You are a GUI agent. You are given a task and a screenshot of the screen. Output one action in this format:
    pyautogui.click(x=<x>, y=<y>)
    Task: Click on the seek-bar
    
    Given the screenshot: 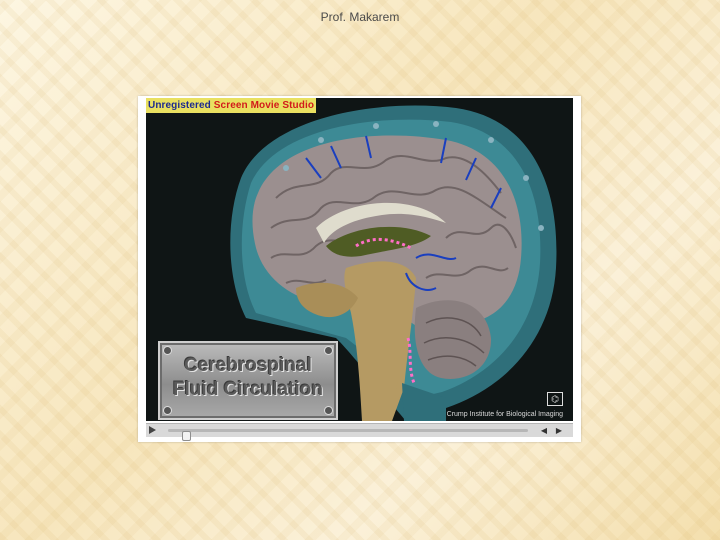 What is the action you would take?
    pyautogui.click(x=348, y=435)
    